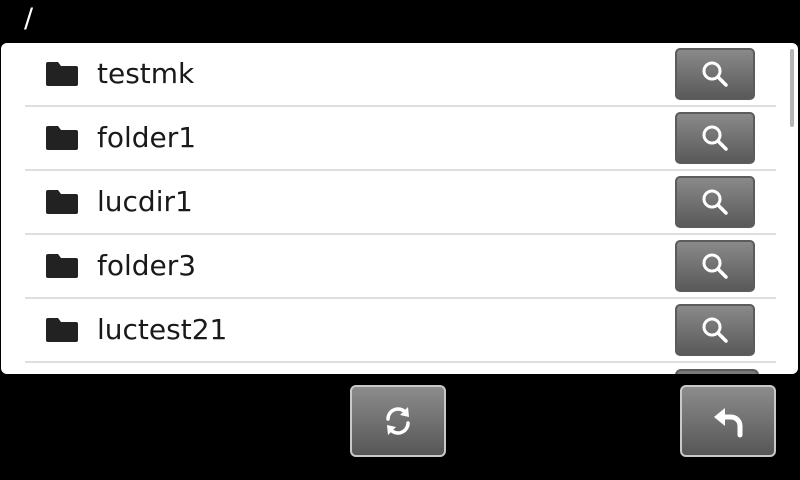 The image size is (800, 480). I want to click on folder-name: folder3, so click(147, 265).